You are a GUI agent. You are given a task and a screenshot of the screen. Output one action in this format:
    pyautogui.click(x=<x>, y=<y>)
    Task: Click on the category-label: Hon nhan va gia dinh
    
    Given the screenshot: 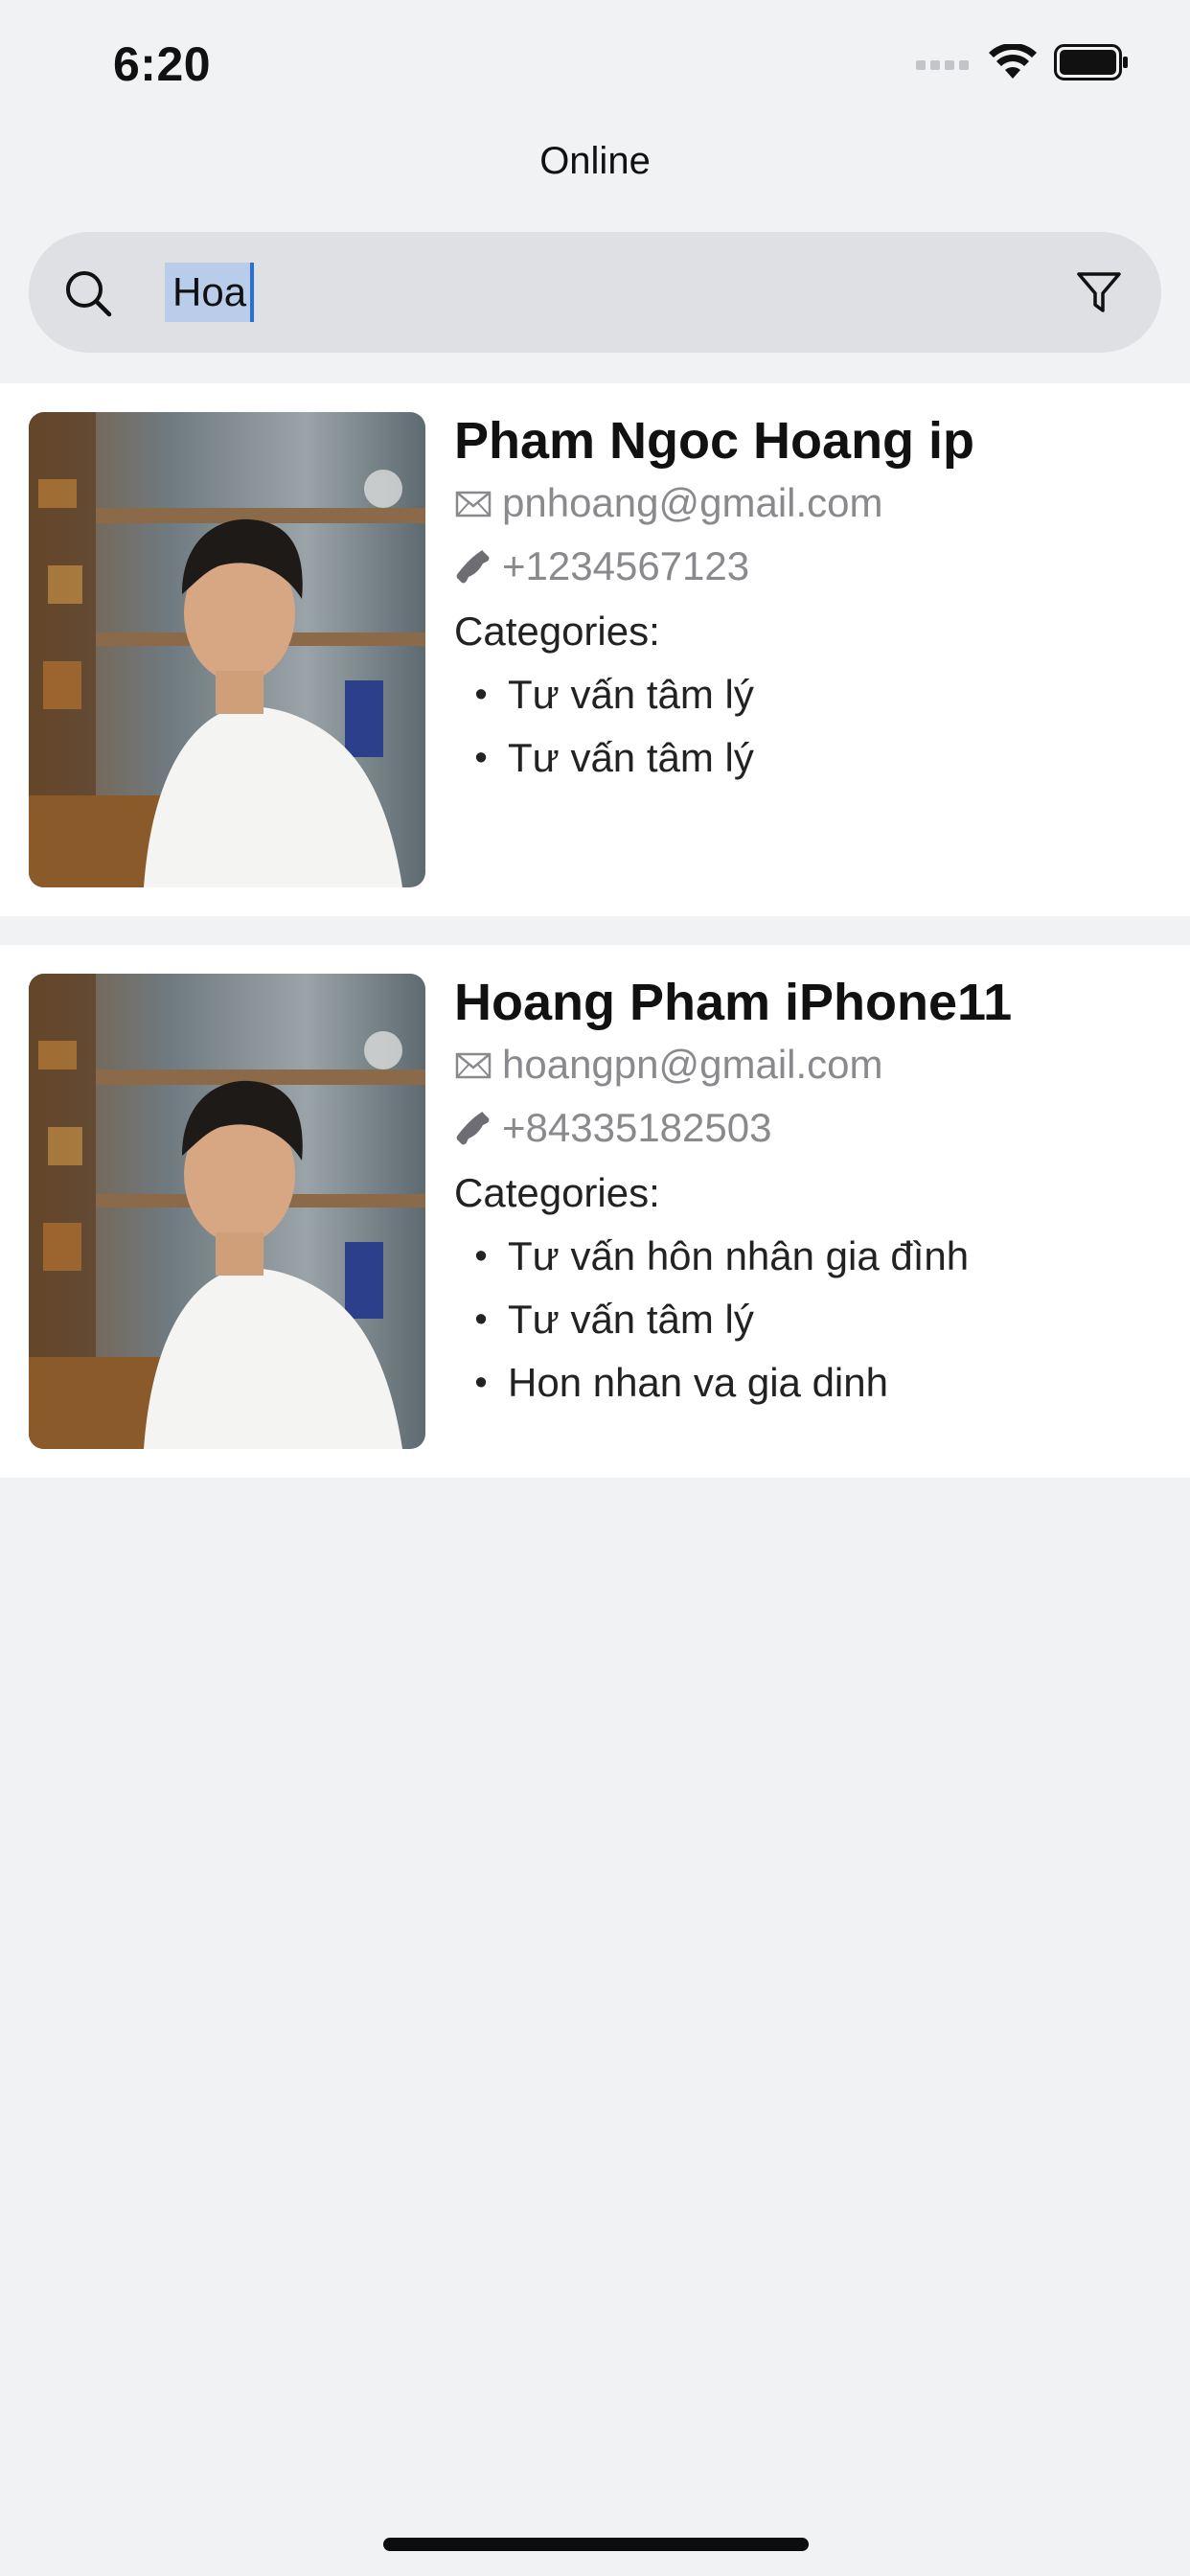 What is the action you would take?
    pyautogui.click(x=698, y=1382)
    